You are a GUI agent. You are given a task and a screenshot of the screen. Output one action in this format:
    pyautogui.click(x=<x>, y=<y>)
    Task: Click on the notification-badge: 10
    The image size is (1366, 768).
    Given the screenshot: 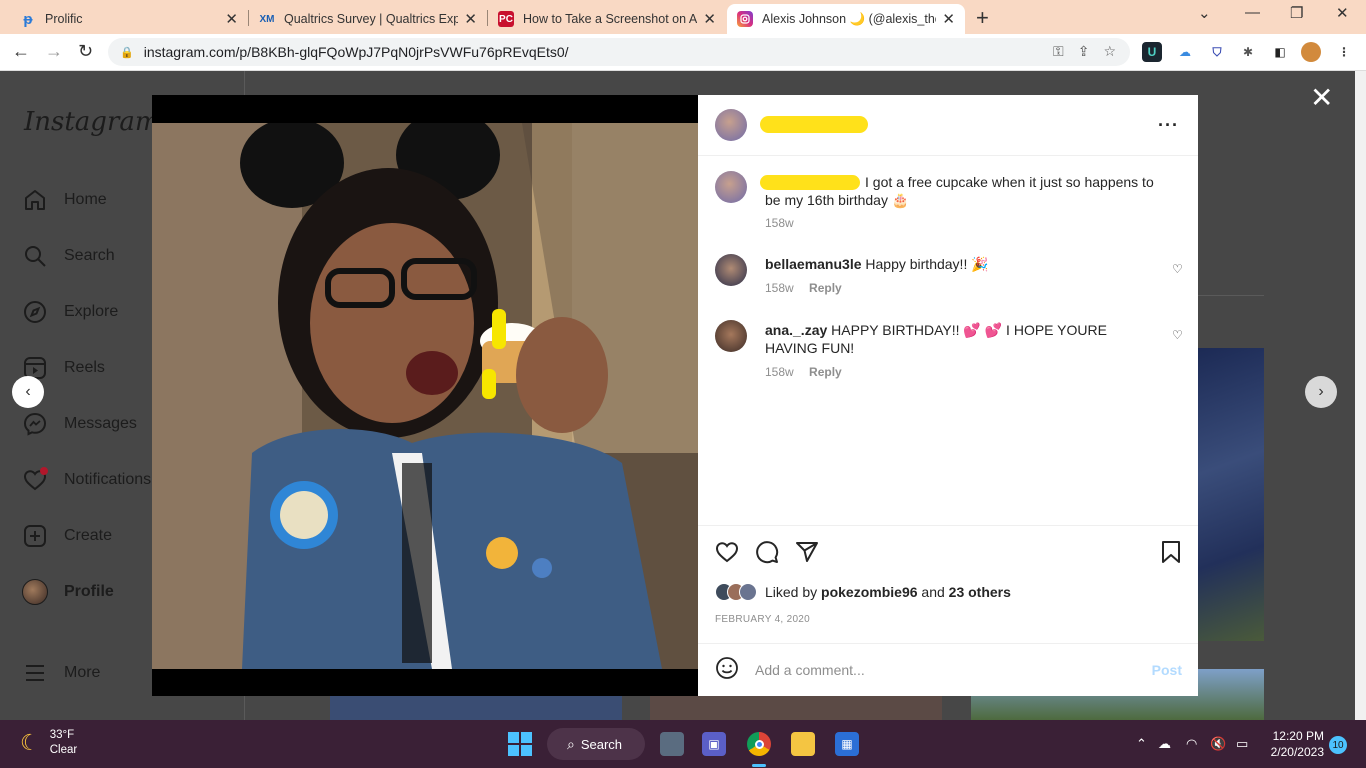 What is the action you would take?
    pyautogui.click(x=1338, y=745)
    